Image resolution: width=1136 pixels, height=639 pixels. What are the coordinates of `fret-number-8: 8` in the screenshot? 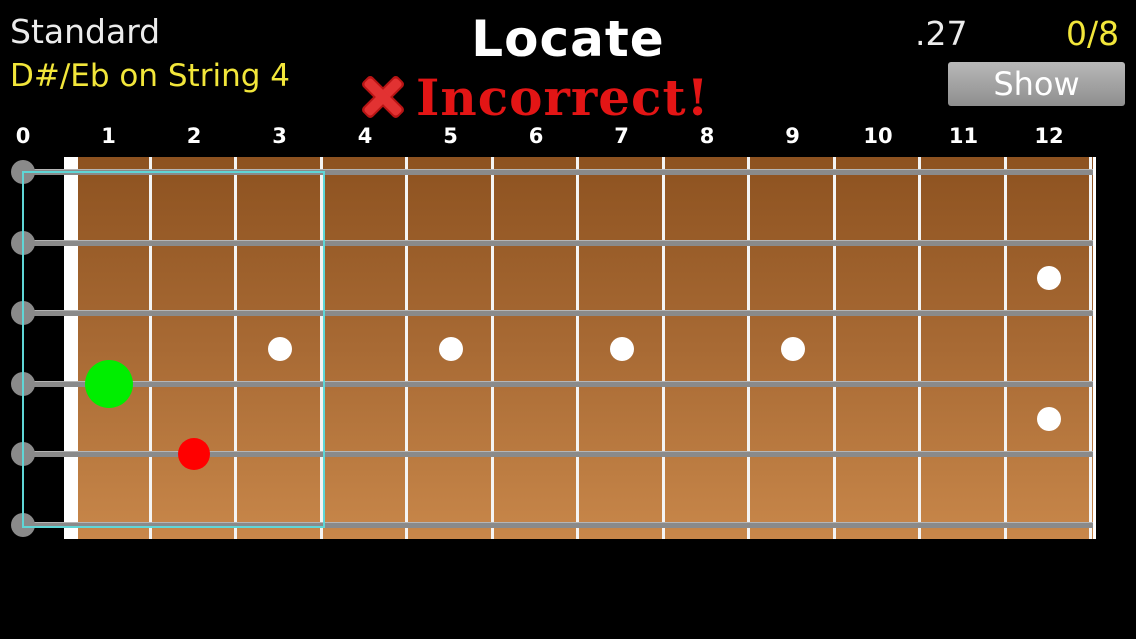 It's located at (707, 136).